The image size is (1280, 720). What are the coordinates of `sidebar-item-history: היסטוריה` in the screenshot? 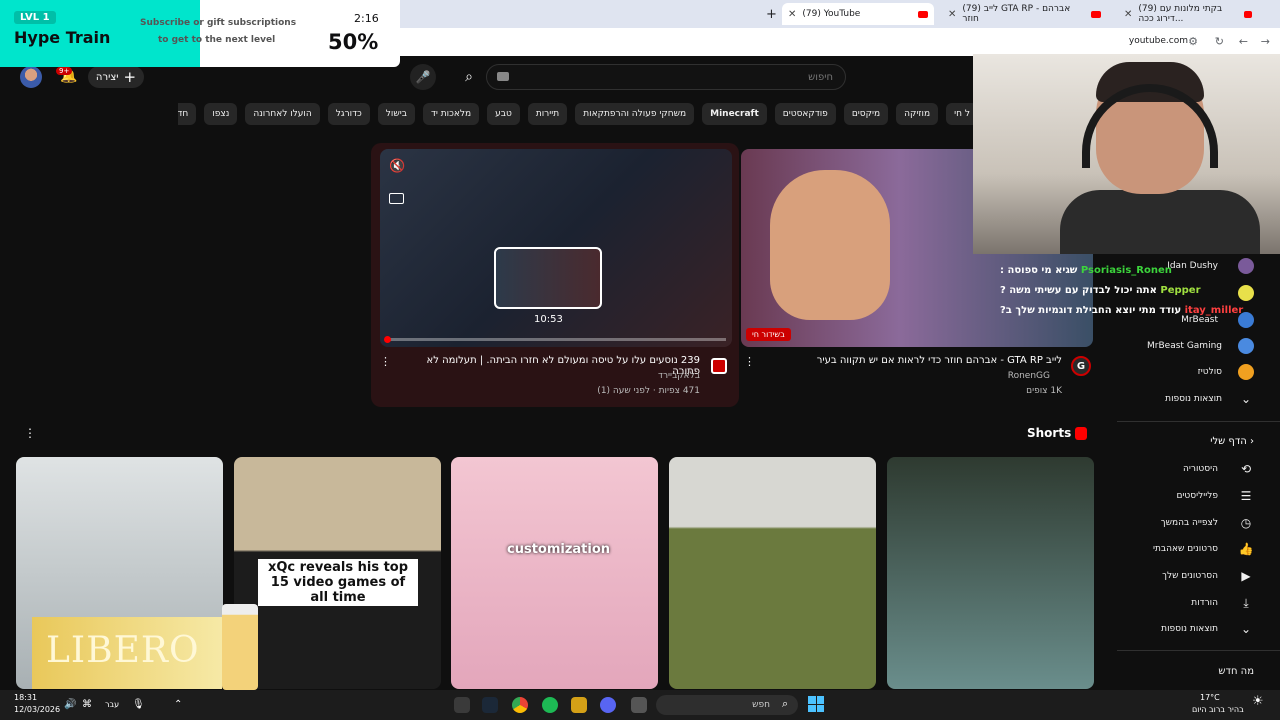 It's located at (1200, 469).